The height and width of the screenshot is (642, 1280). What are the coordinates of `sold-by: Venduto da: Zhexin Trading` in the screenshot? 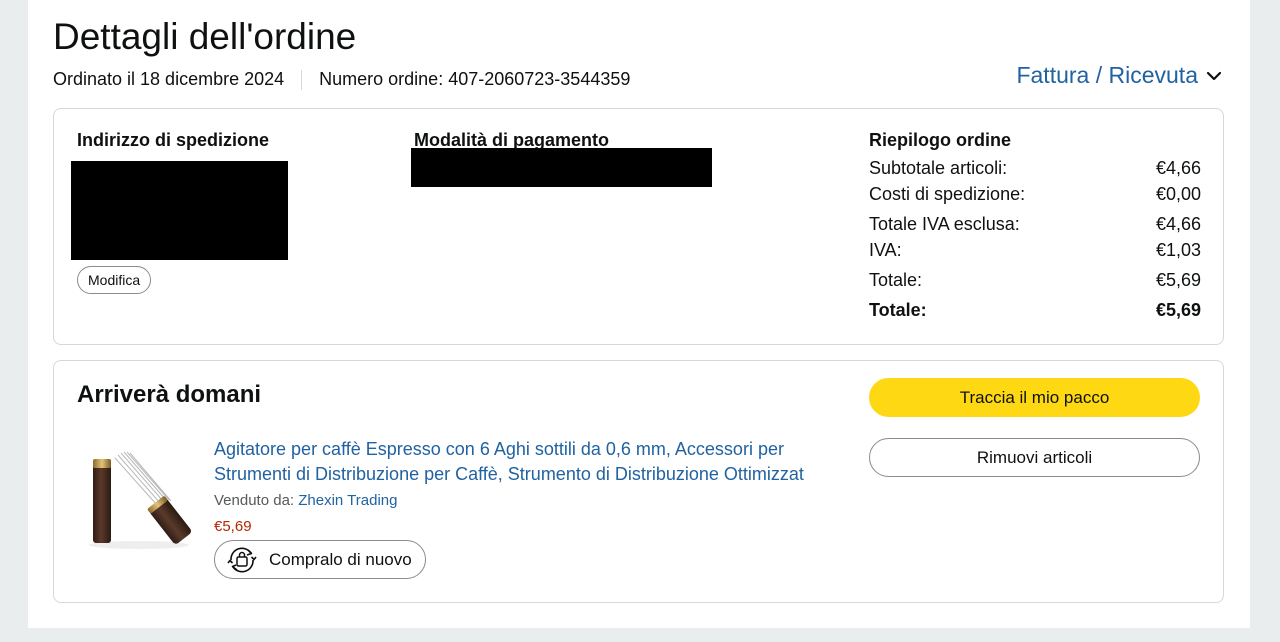 It's located at (305, 500).